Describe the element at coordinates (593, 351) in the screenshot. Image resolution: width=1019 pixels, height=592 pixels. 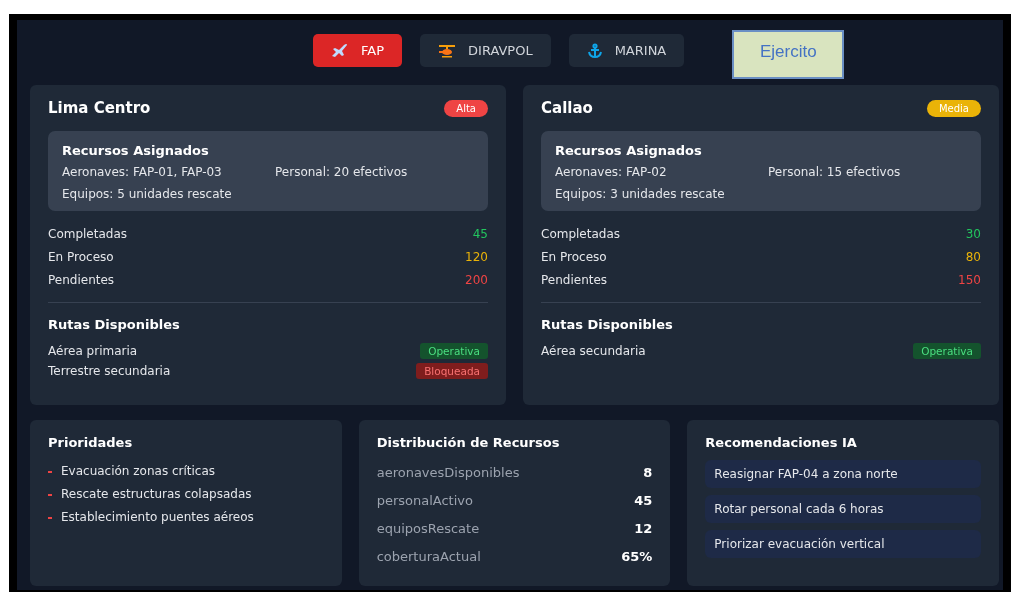
I see `route-name: Aérea secundaria` at that location.